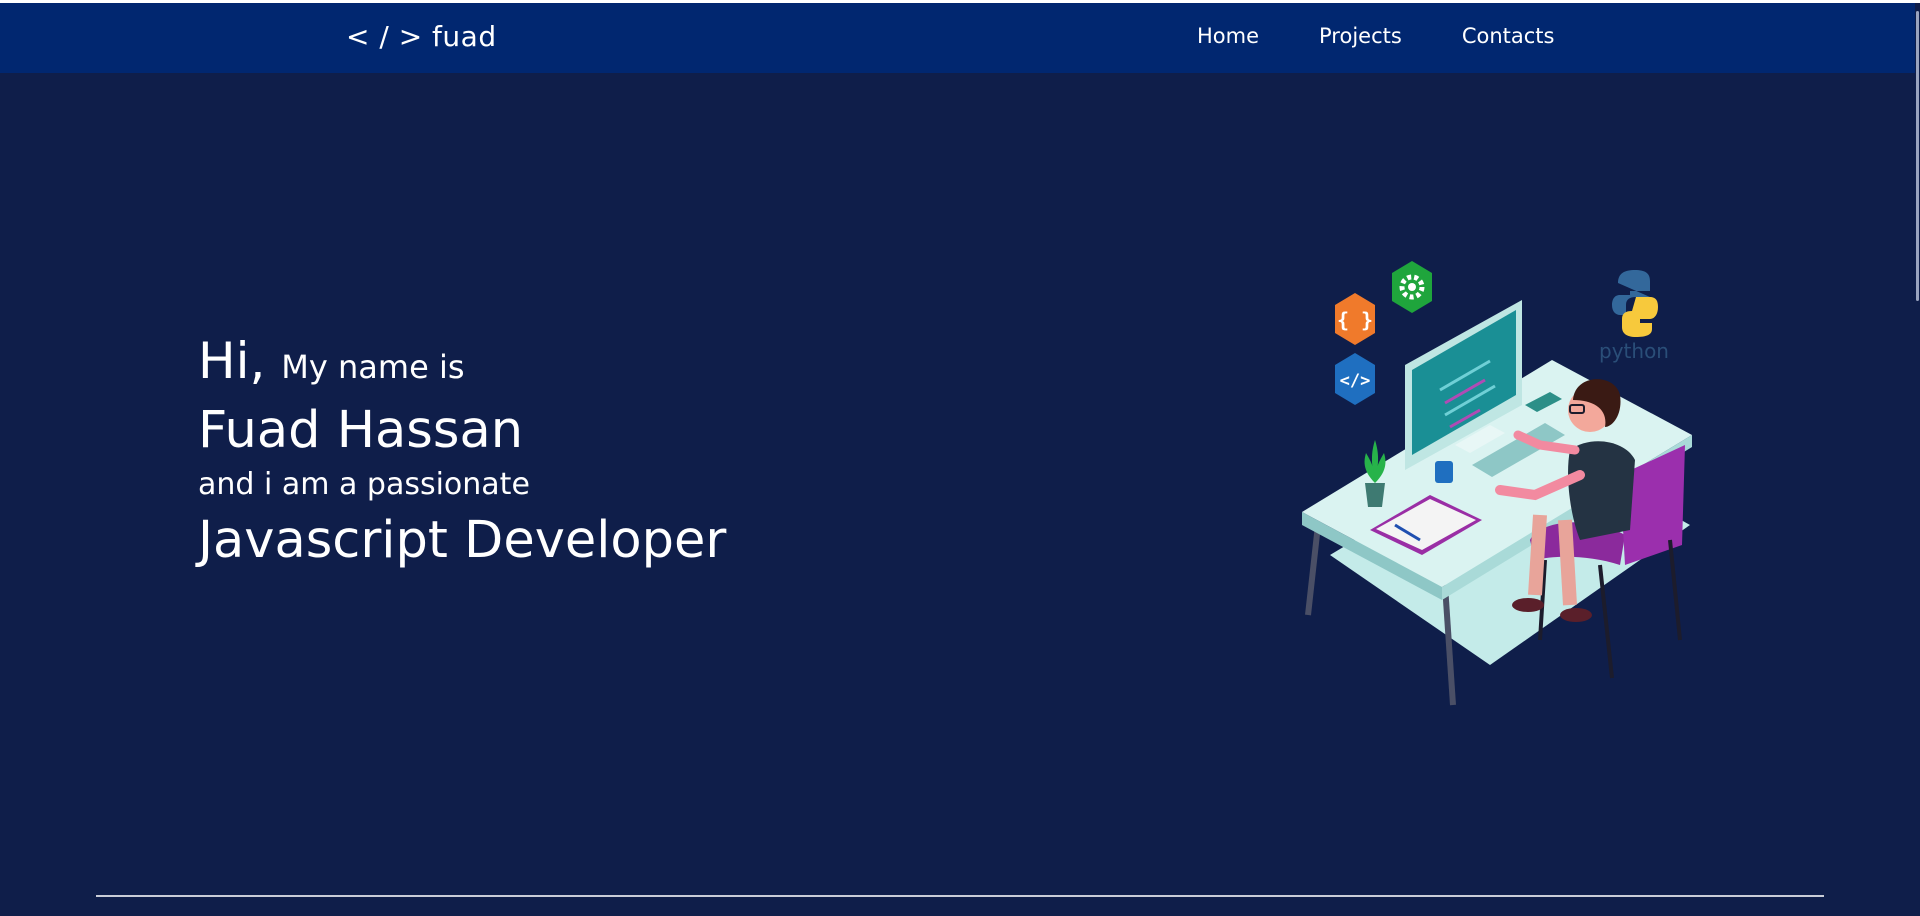 Image resolution: width=1920 pixels, height=916 pixels. I want to click on curly-braces-icon: { }, so click(1355, 319).